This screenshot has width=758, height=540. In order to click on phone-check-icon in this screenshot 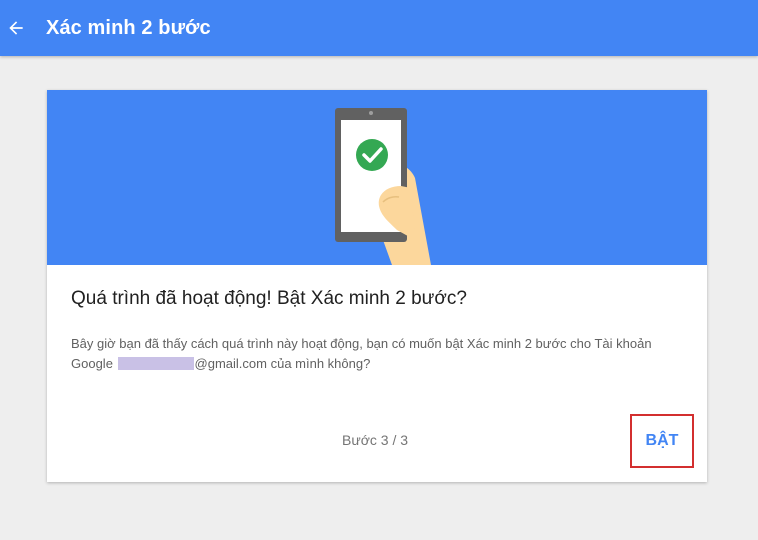, I will do `click(383, 186)`.